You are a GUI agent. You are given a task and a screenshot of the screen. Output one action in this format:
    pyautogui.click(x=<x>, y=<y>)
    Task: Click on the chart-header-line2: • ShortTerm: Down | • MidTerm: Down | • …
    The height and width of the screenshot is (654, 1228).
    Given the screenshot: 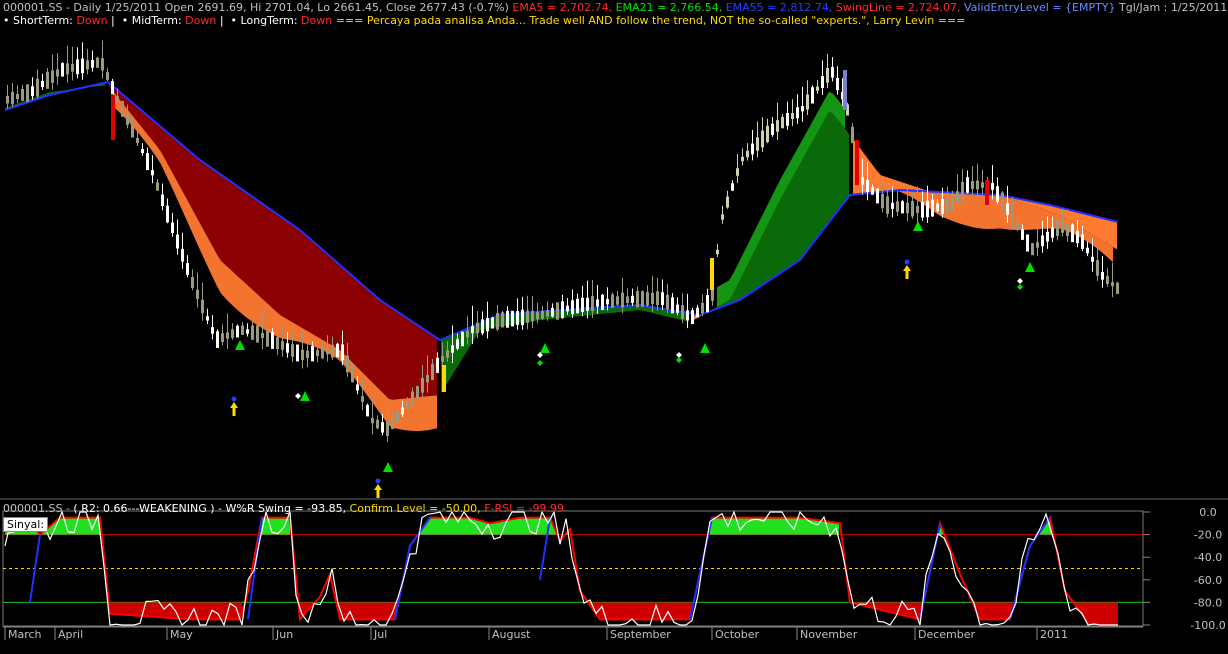 What is the action you would take?
    pyautogui.click(x=484, y=20)
    